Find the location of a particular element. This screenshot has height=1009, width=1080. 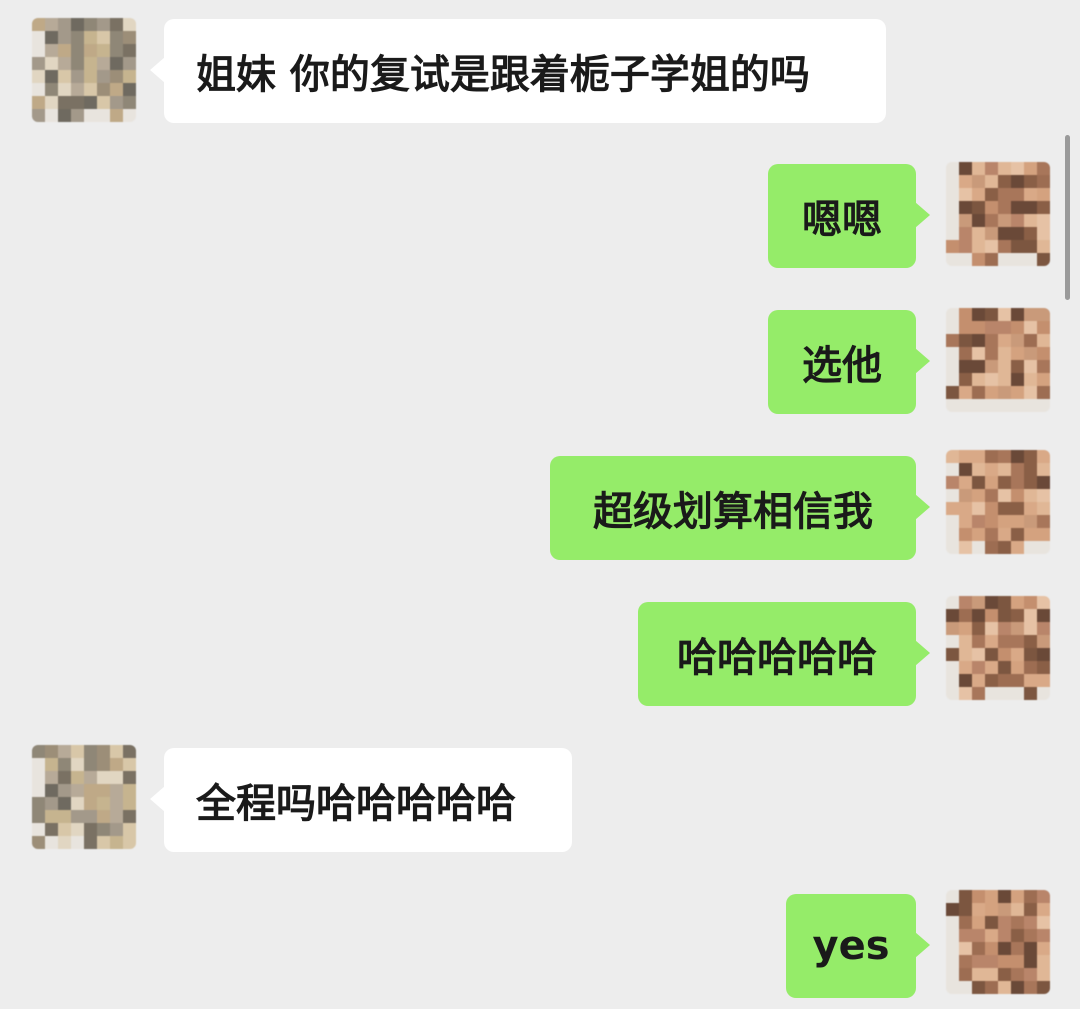

message-bubble-outgoing: 超级划算相信我 is located at coordinates (740, 508).